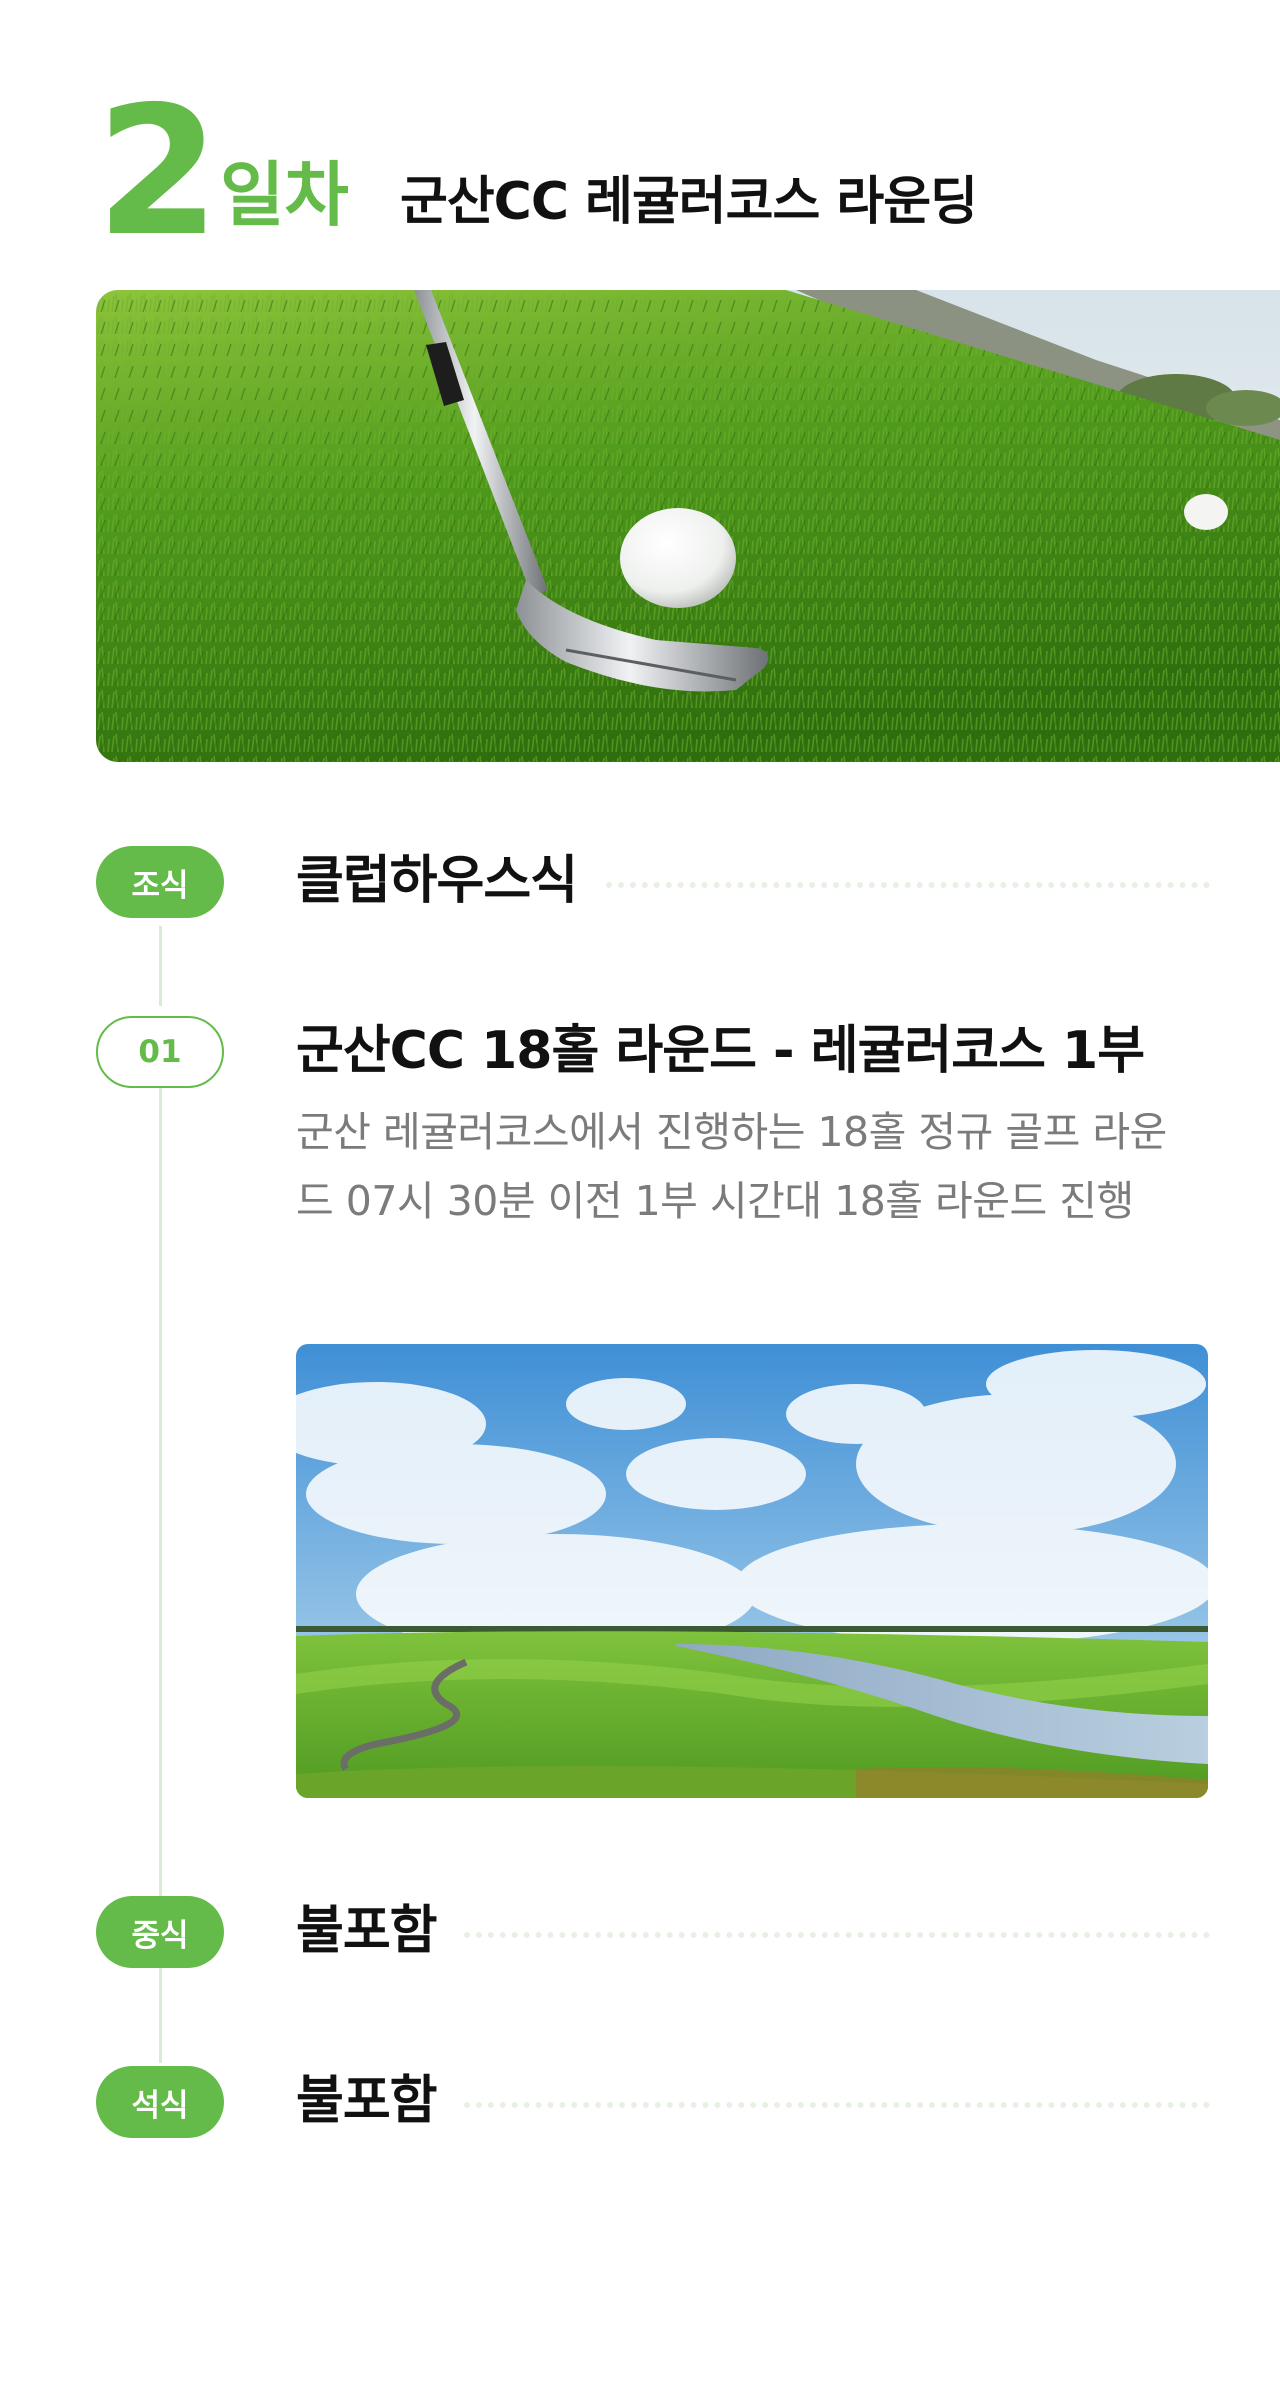  What do you see at coordinates (367, 1931) in the screenshot?
I see `lunch-value: 불포함` at bounding box center [367, 1931].